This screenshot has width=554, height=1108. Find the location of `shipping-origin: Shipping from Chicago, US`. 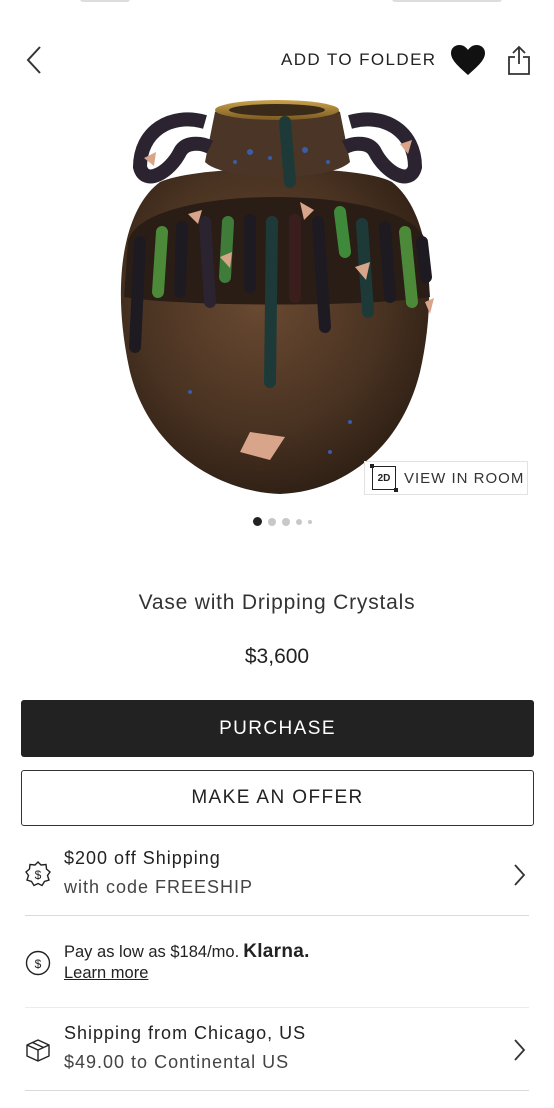

shipping-origin: Shipping from Chicago, US is located at coordinates (185, 1033).